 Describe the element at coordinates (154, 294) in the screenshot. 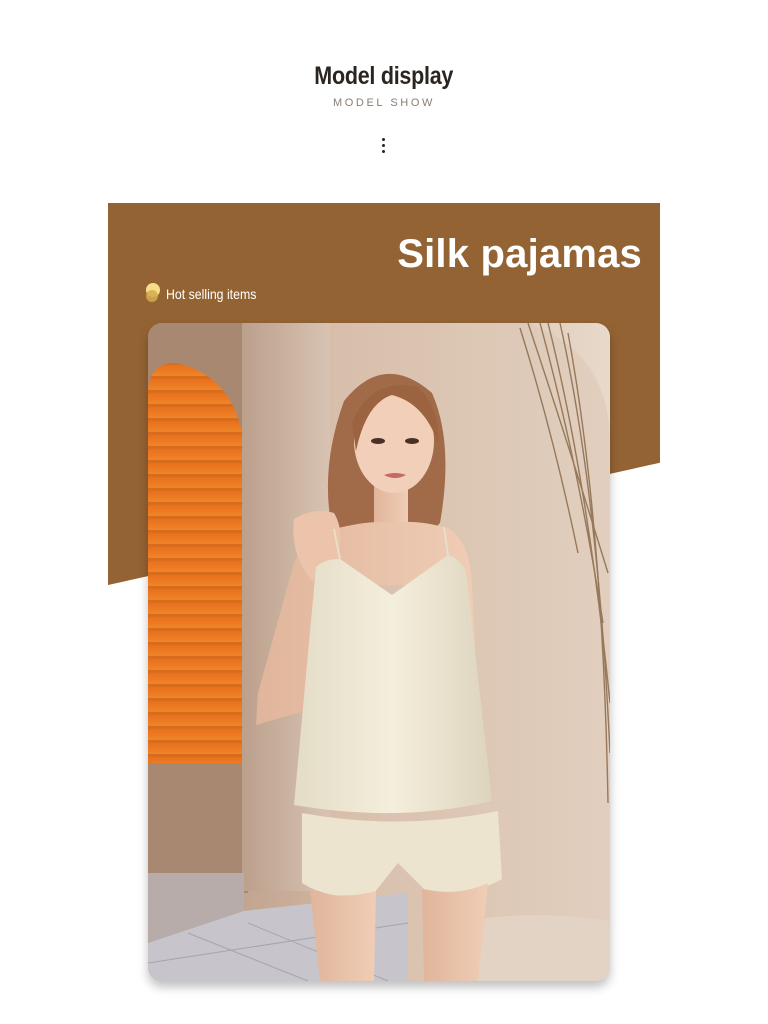

I see `gold-dot-icon` at that location.